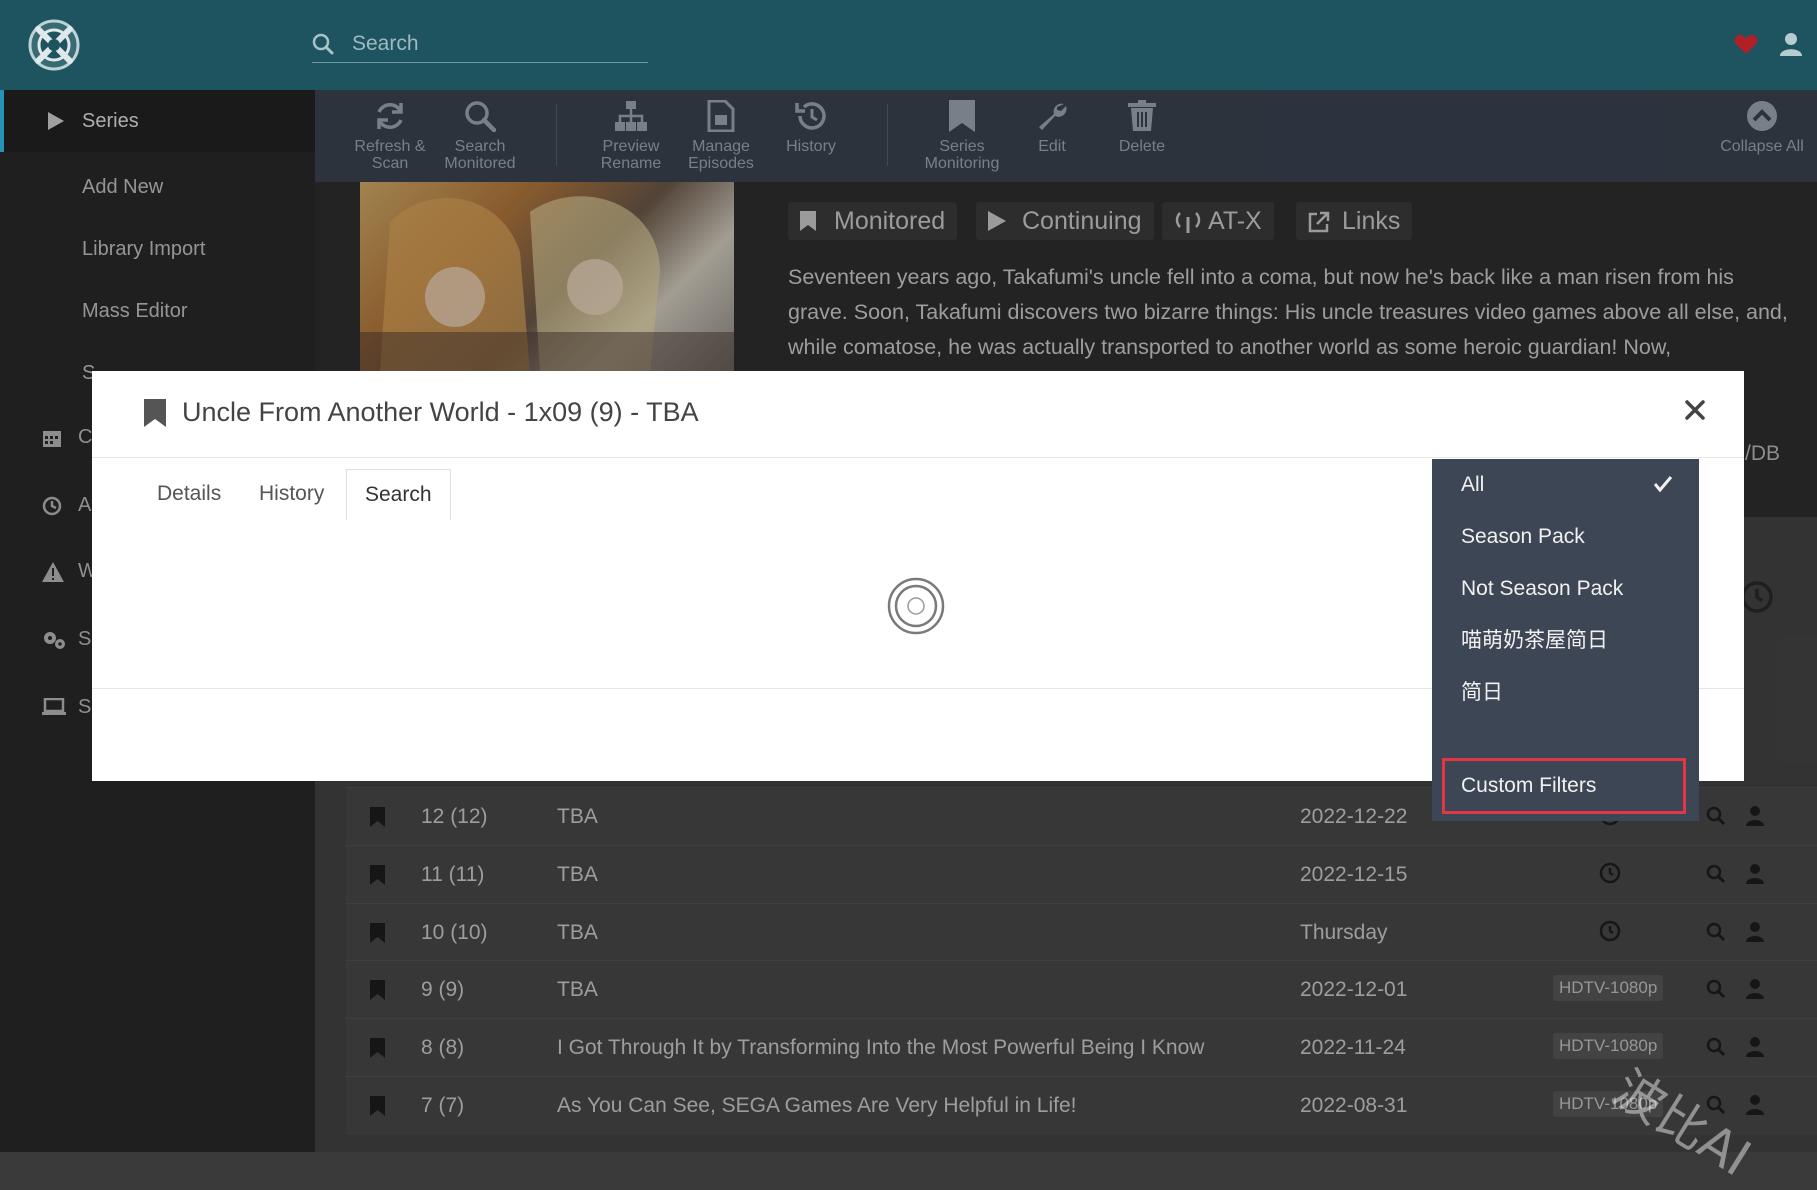 This screenshot has height=1190, width=1817. Describe the element at coordinates (155, 413) in the screenshot. I see `bookmark-icon` at that location.